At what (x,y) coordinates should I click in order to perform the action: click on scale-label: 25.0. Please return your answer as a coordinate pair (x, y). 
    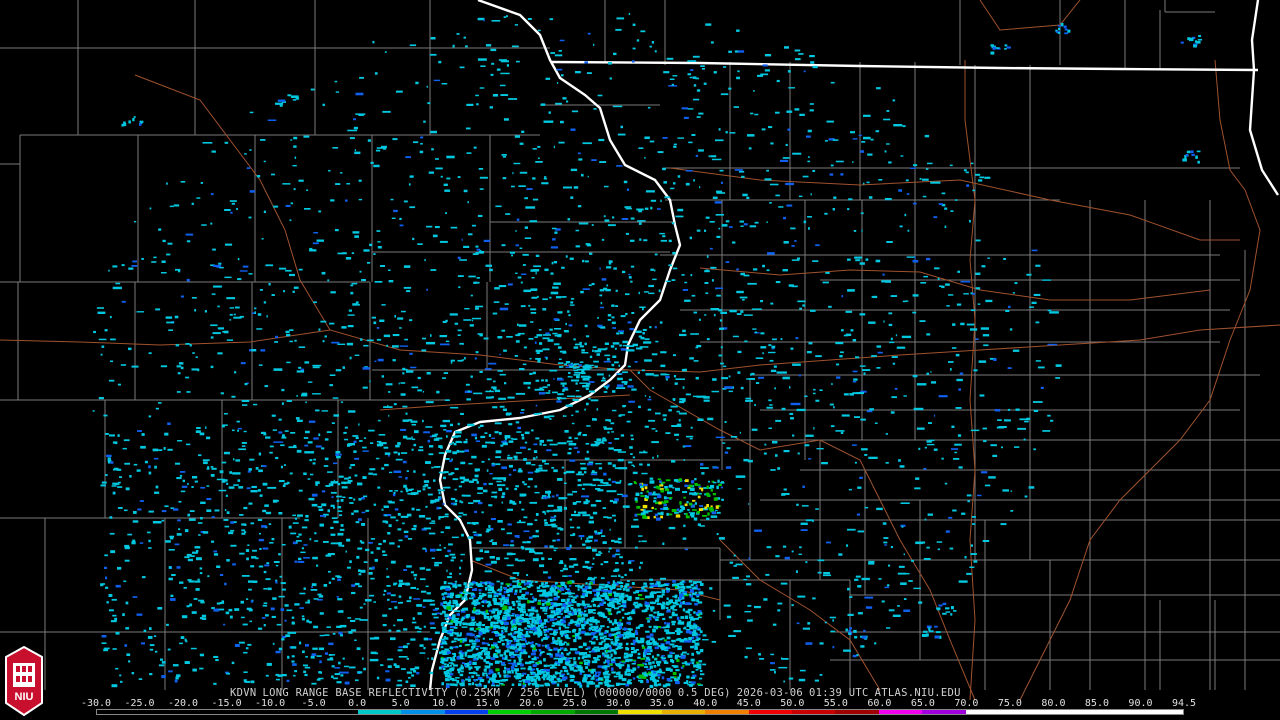
    Looking at the image, I should click on (574, 703).